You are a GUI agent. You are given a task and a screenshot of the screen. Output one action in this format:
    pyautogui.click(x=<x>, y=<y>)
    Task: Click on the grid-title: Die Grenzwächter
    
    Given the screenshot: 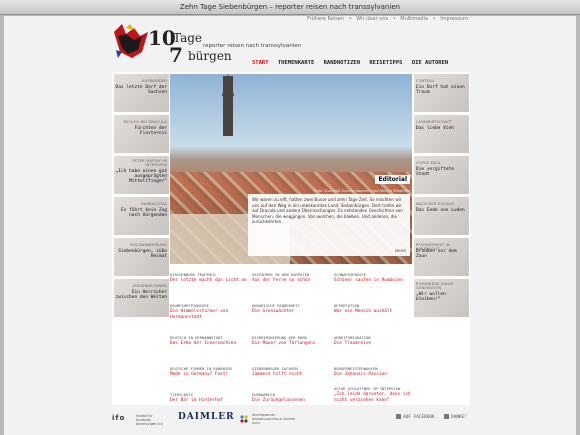 What is the action you would take?
    pyautogui.click(x=273, y=311)
    